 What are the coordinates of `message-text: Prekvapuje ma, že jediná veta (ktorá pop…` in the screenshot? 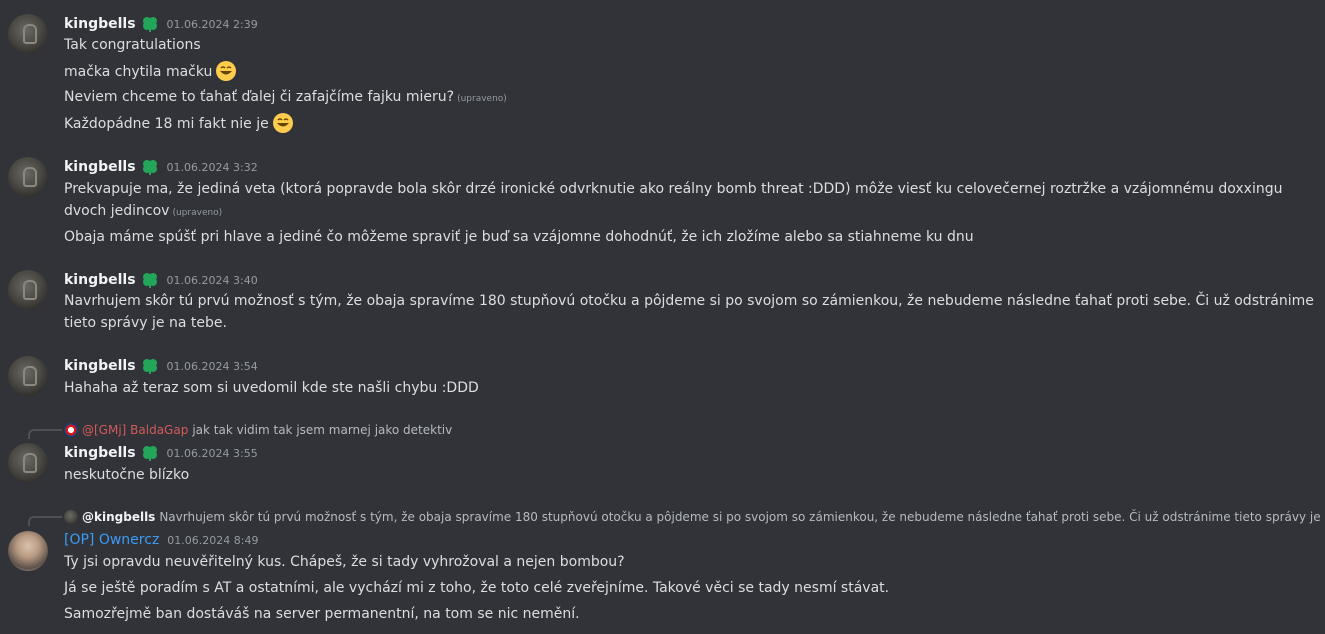 It's located at (673, 200).